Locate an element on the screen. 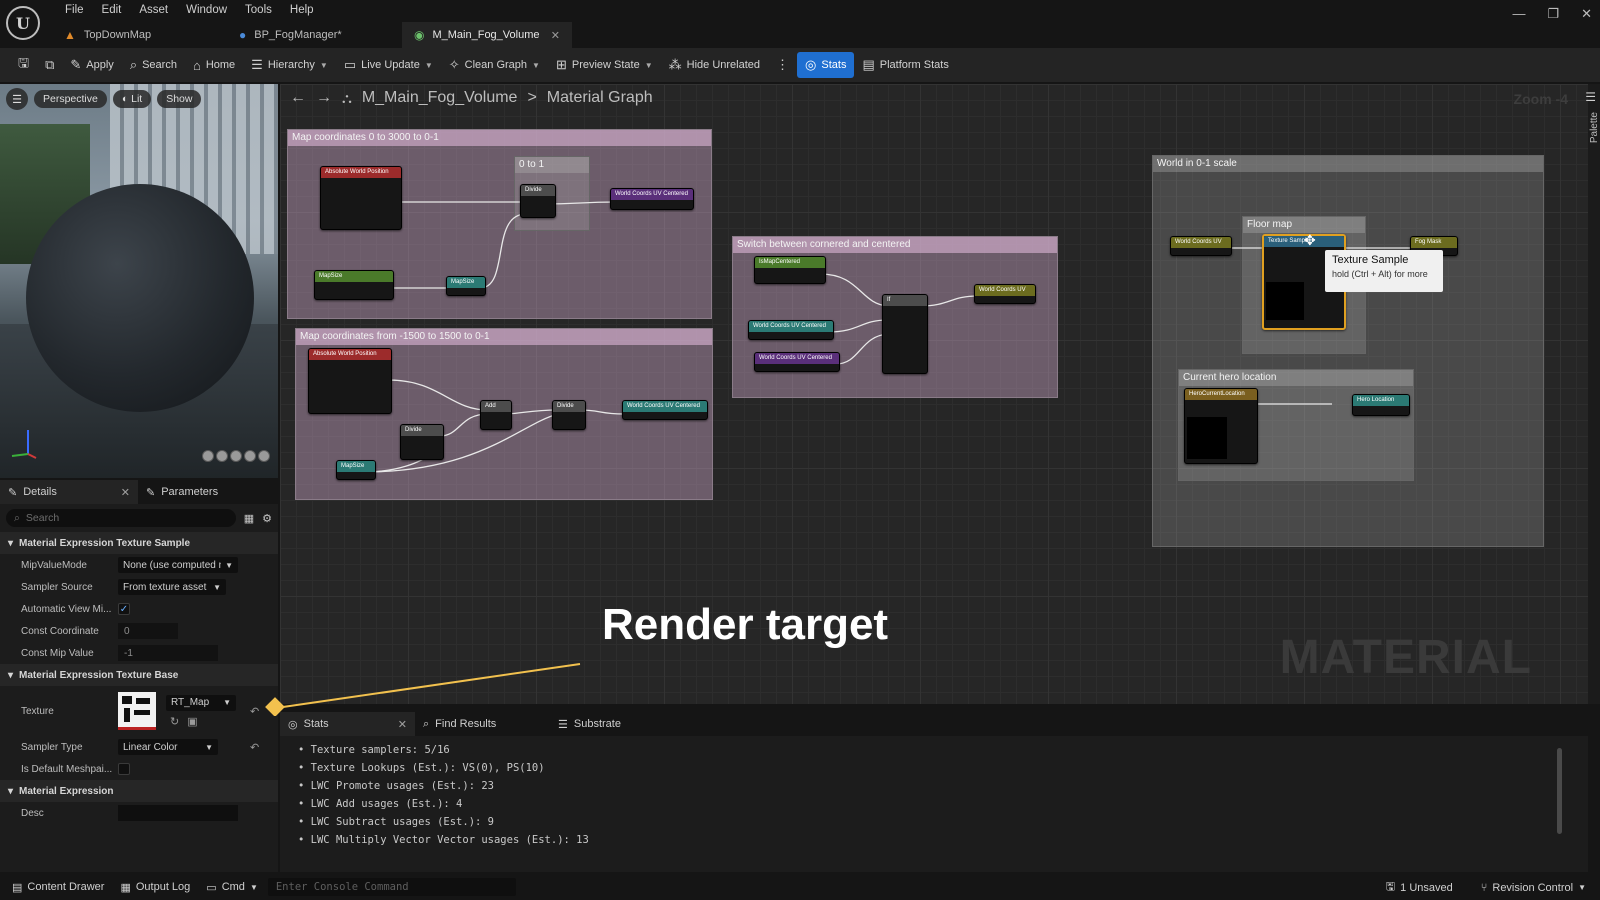  plane-preview-icon is located at coordinates (236, 456).